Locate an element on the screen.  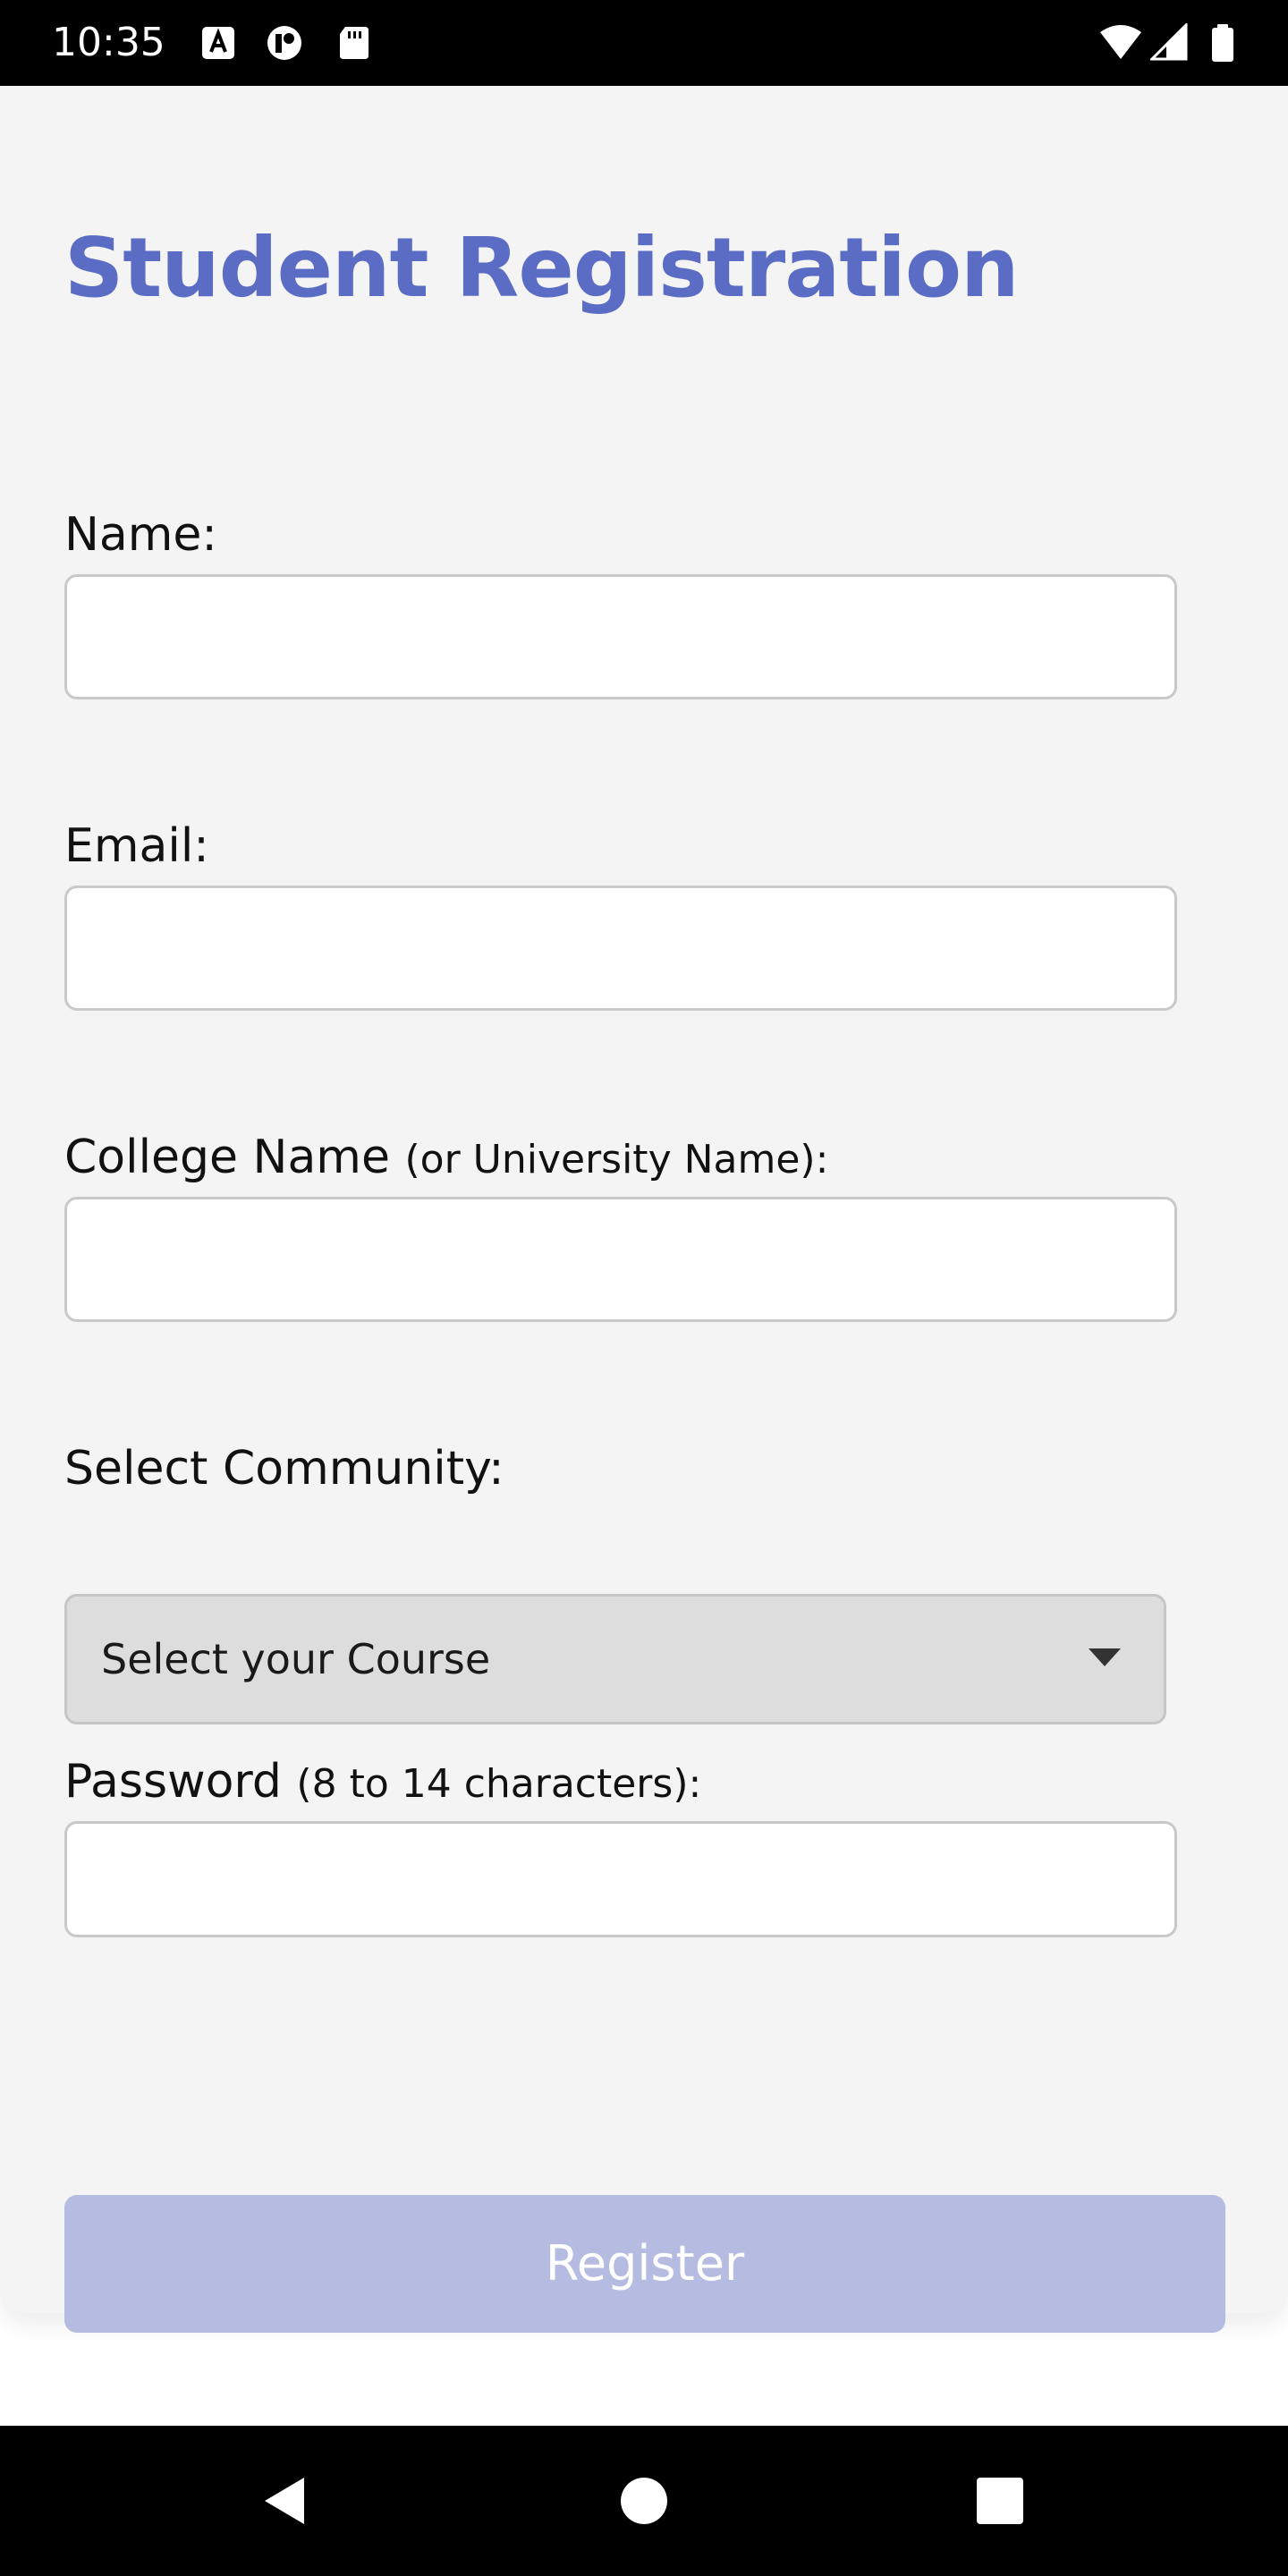
back-icon is located at coordinates (284, 2501).